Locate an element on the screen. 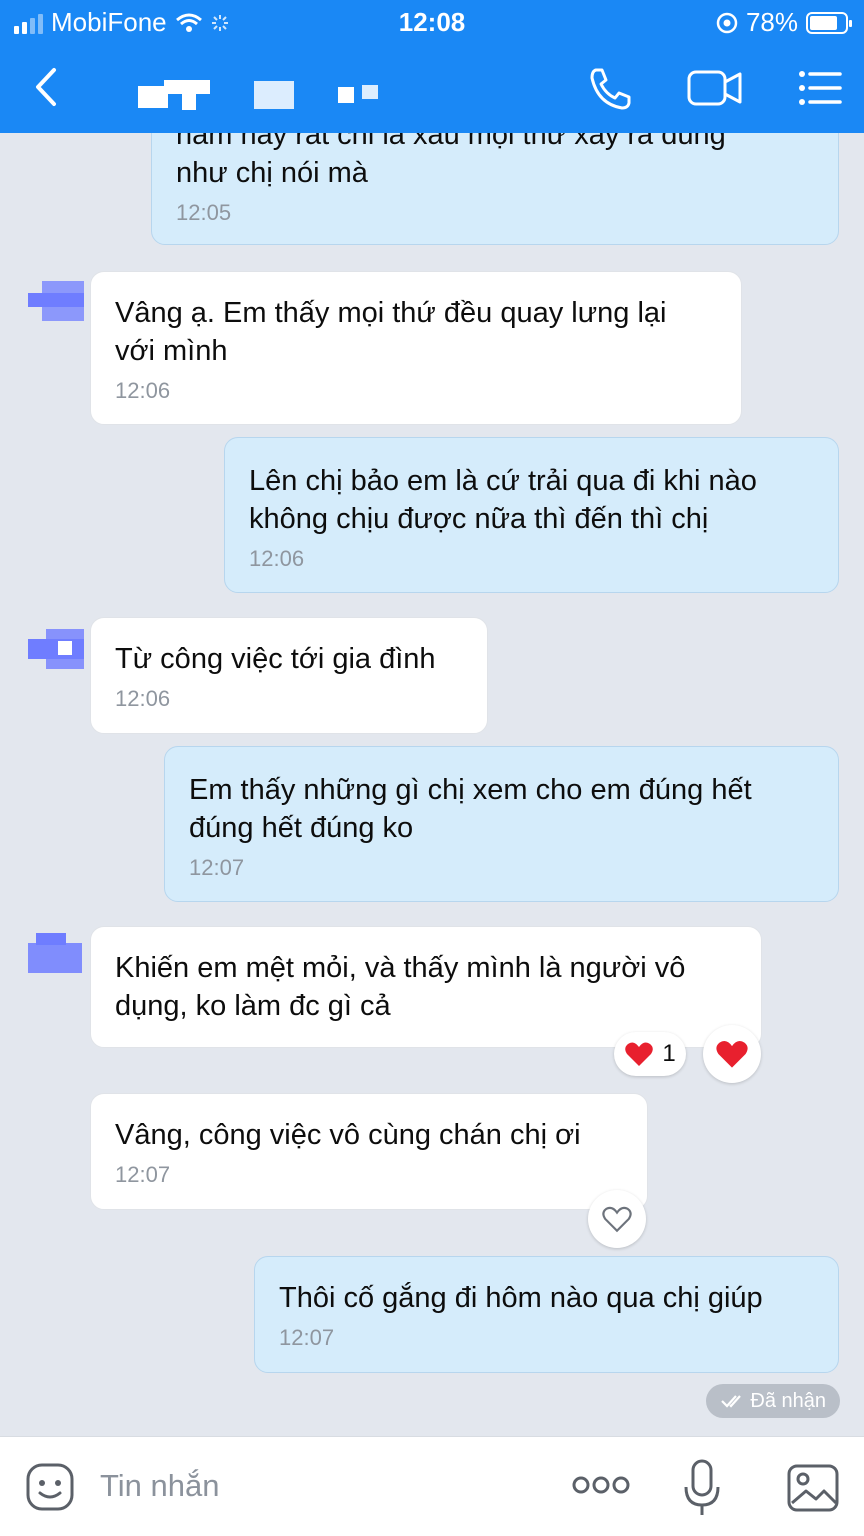  message-composer: Tin nhắn is located at coordinates (432, 1486).